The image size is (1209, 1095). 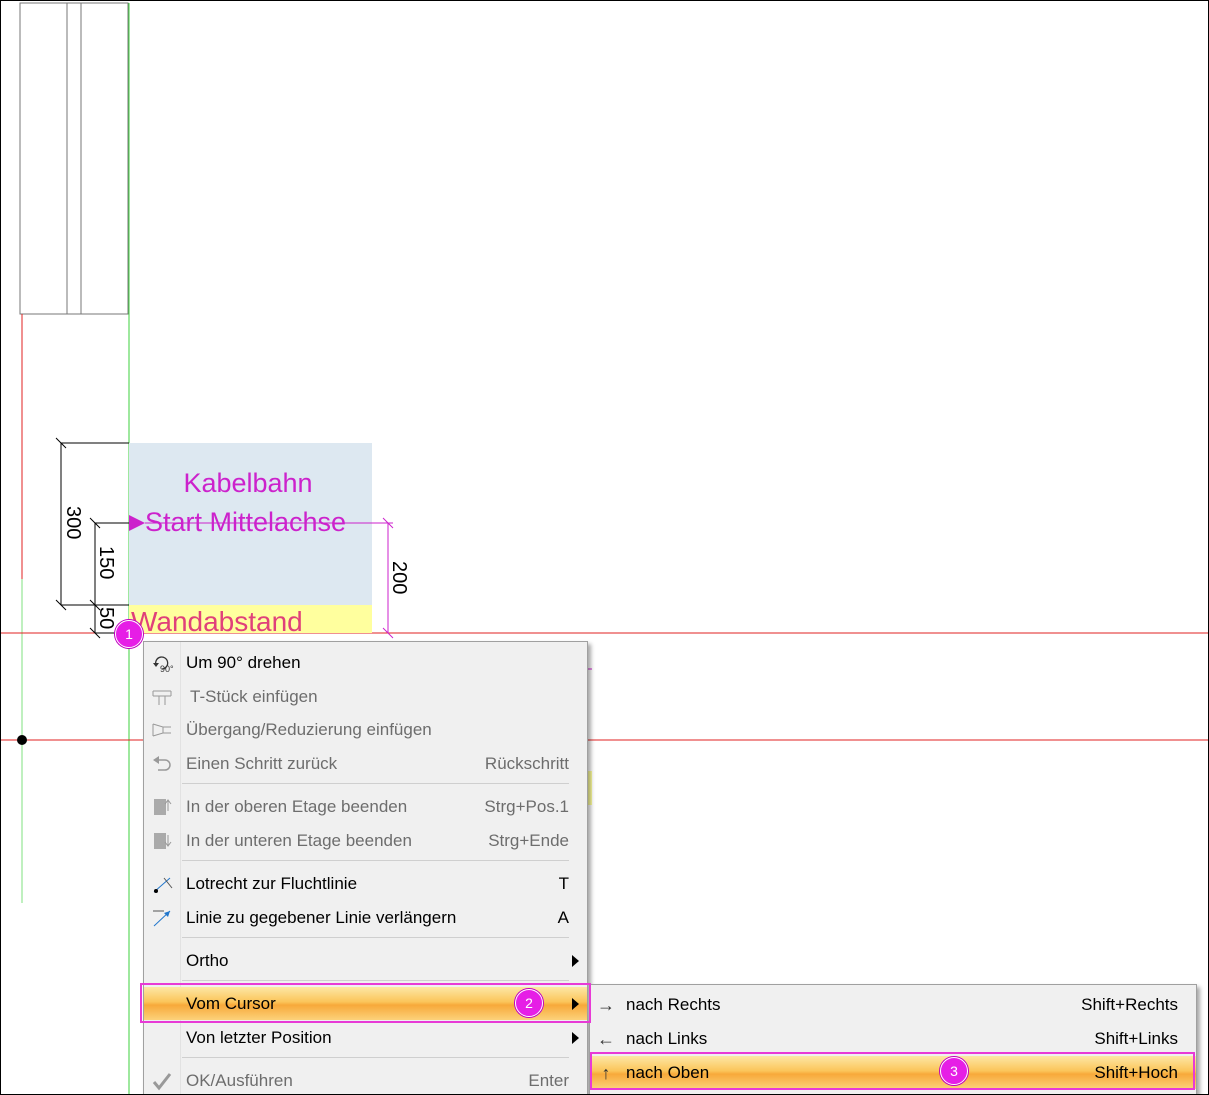 I want to click on submenu-item-up: ↑ nach Oben Shift+Hoch, so click(x=893, y=1072).